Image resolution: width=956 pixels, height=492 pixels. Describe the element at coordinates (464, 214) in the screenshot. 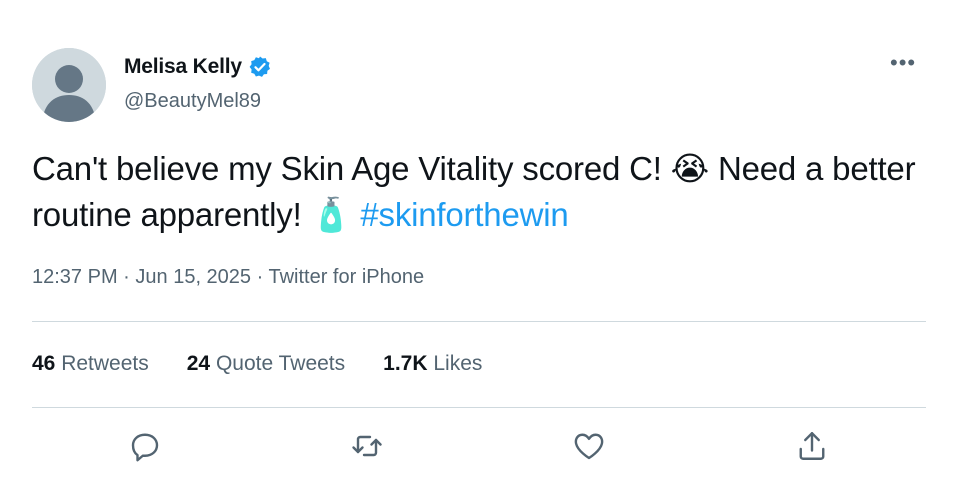

I see `hashtag-link: #skinforthewin` at that location.